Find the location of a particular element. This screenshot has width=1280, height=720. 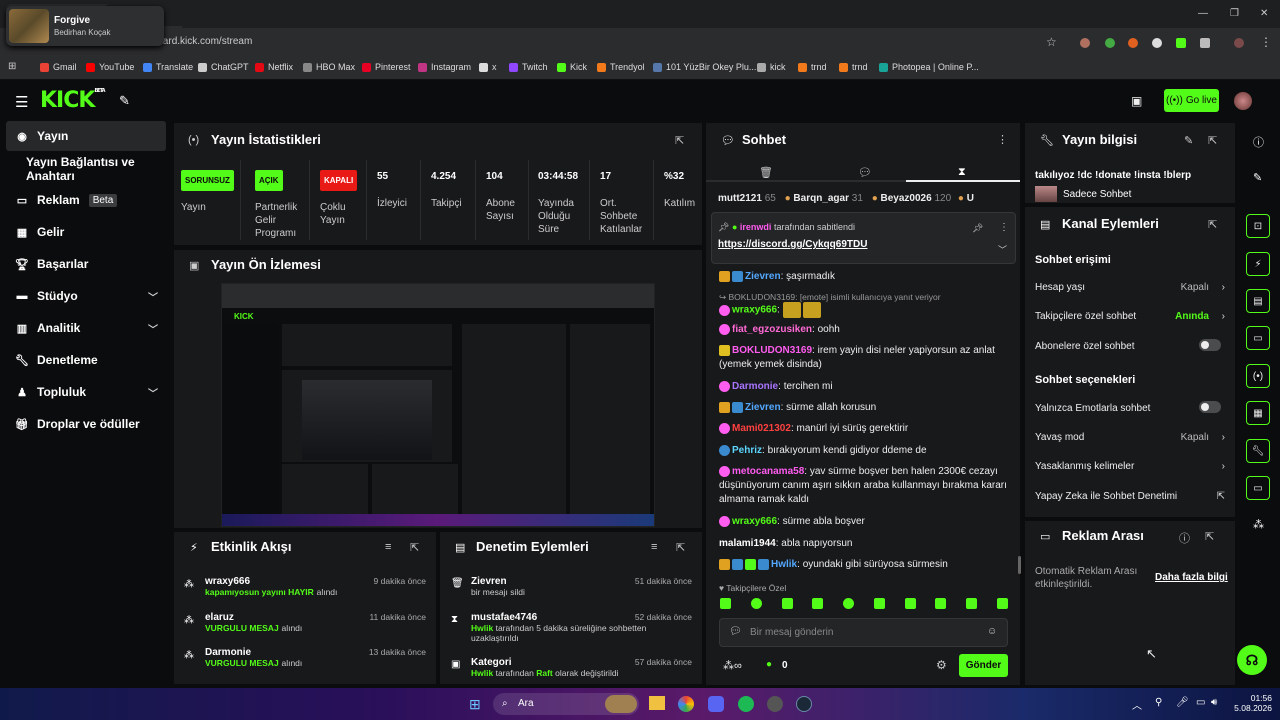

sidebar-item-stream: ◉ Yayın is located at coordinates (86, 136).